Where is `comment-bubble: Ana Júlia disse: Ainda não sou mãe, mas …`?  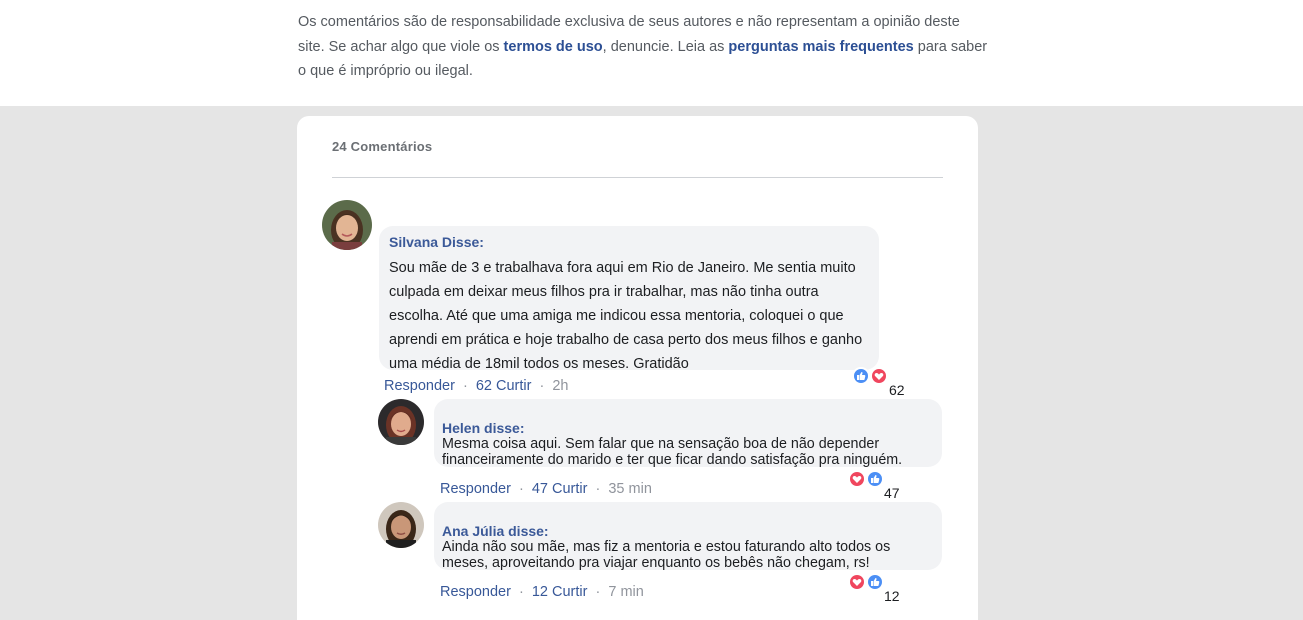
comment-bubble: Ana Júlia disse: Ainda não sou mãe, mas … is located at coordinates (688, 536).